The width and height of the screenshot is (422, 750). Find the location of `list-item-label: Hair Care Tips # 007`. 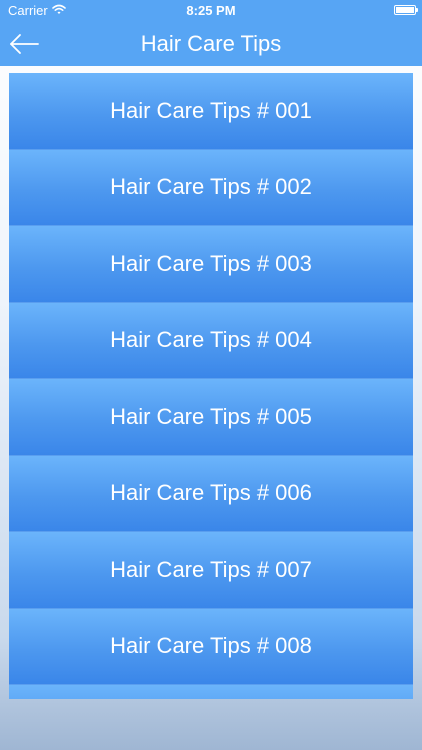

list-item-label: Hair Care Tips # 007 is located at coordinates (211, 569).